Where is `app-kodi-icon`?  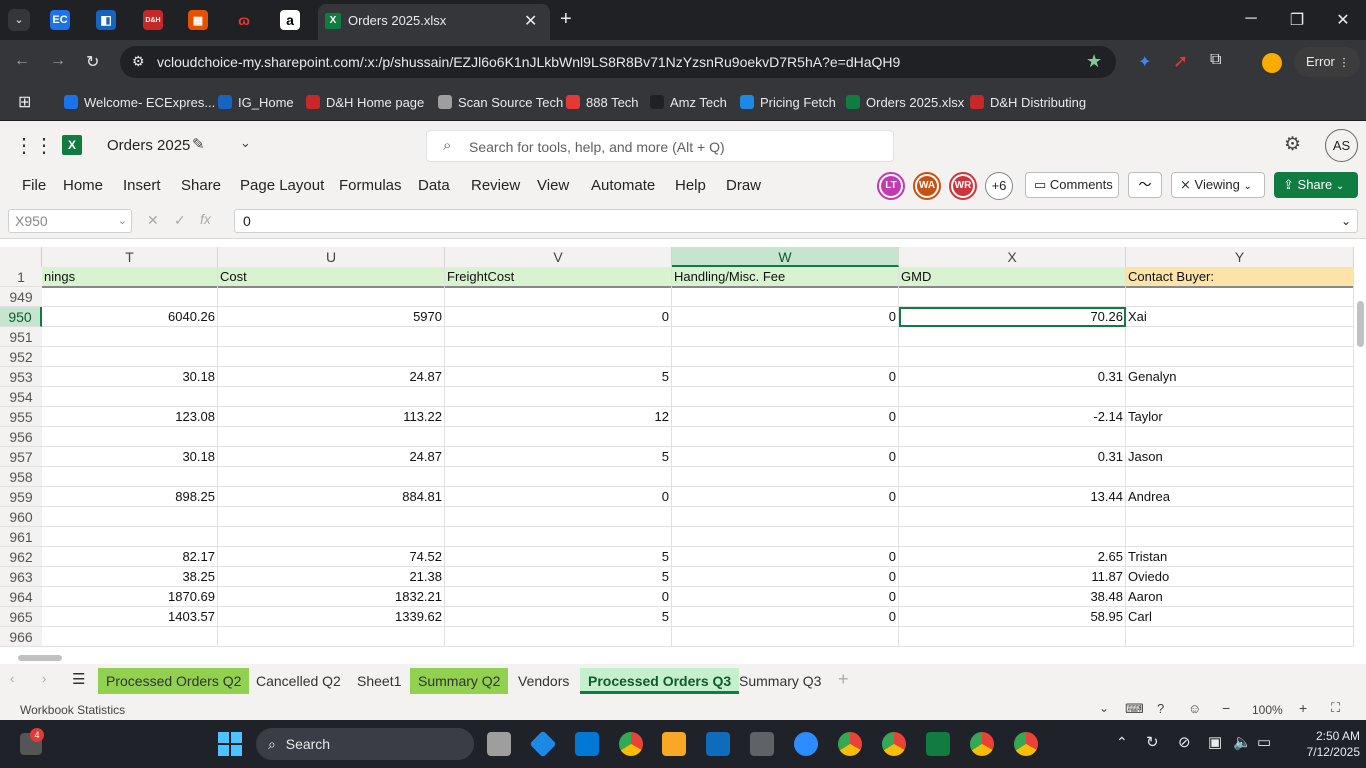
app-kodi-icon is located at coordinates (543, 744).